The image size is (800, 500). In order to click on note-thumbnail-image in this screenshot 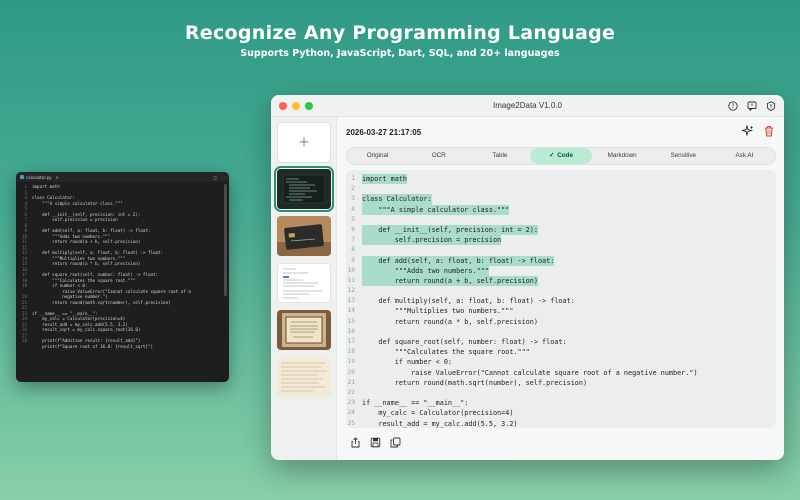, I will do `click(304, 377)`.